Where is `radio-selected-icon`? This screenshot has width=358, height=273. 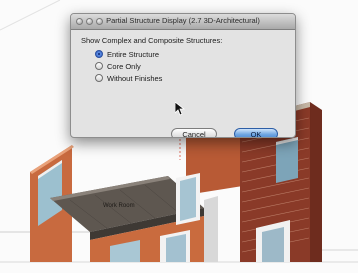 radio-selected-icon is located at coordinates (99, 54).